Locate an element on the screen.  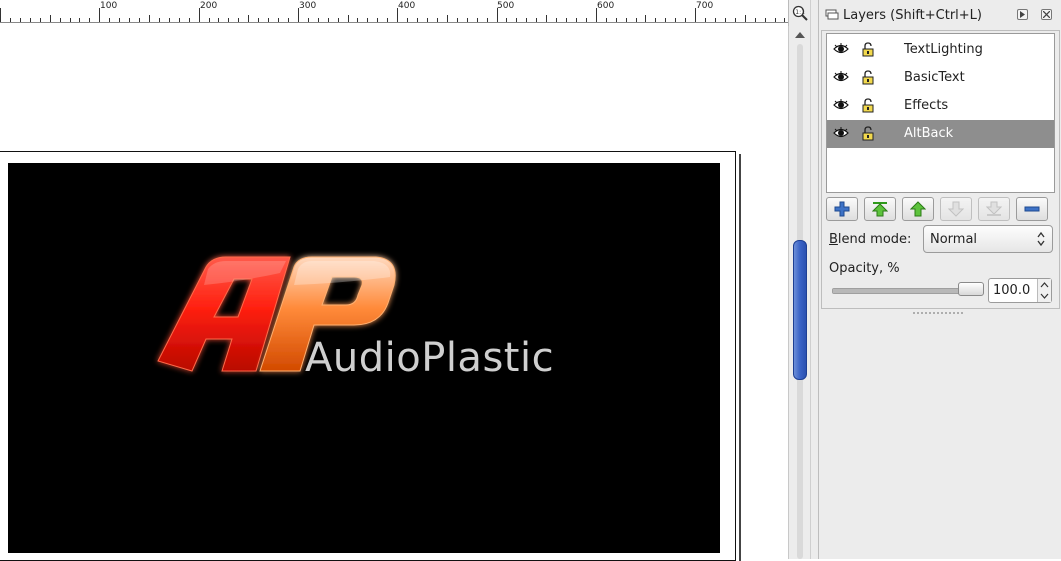
lower-layer-button is located at coordinates (956, 209).